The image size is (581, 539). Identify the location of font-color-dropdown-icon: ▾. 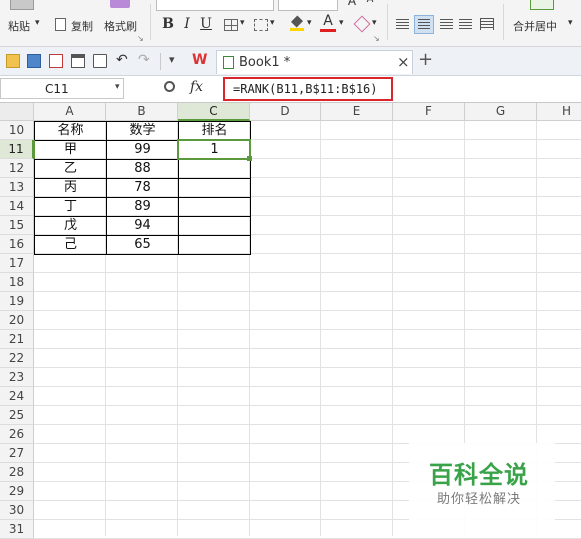
(341, 23).